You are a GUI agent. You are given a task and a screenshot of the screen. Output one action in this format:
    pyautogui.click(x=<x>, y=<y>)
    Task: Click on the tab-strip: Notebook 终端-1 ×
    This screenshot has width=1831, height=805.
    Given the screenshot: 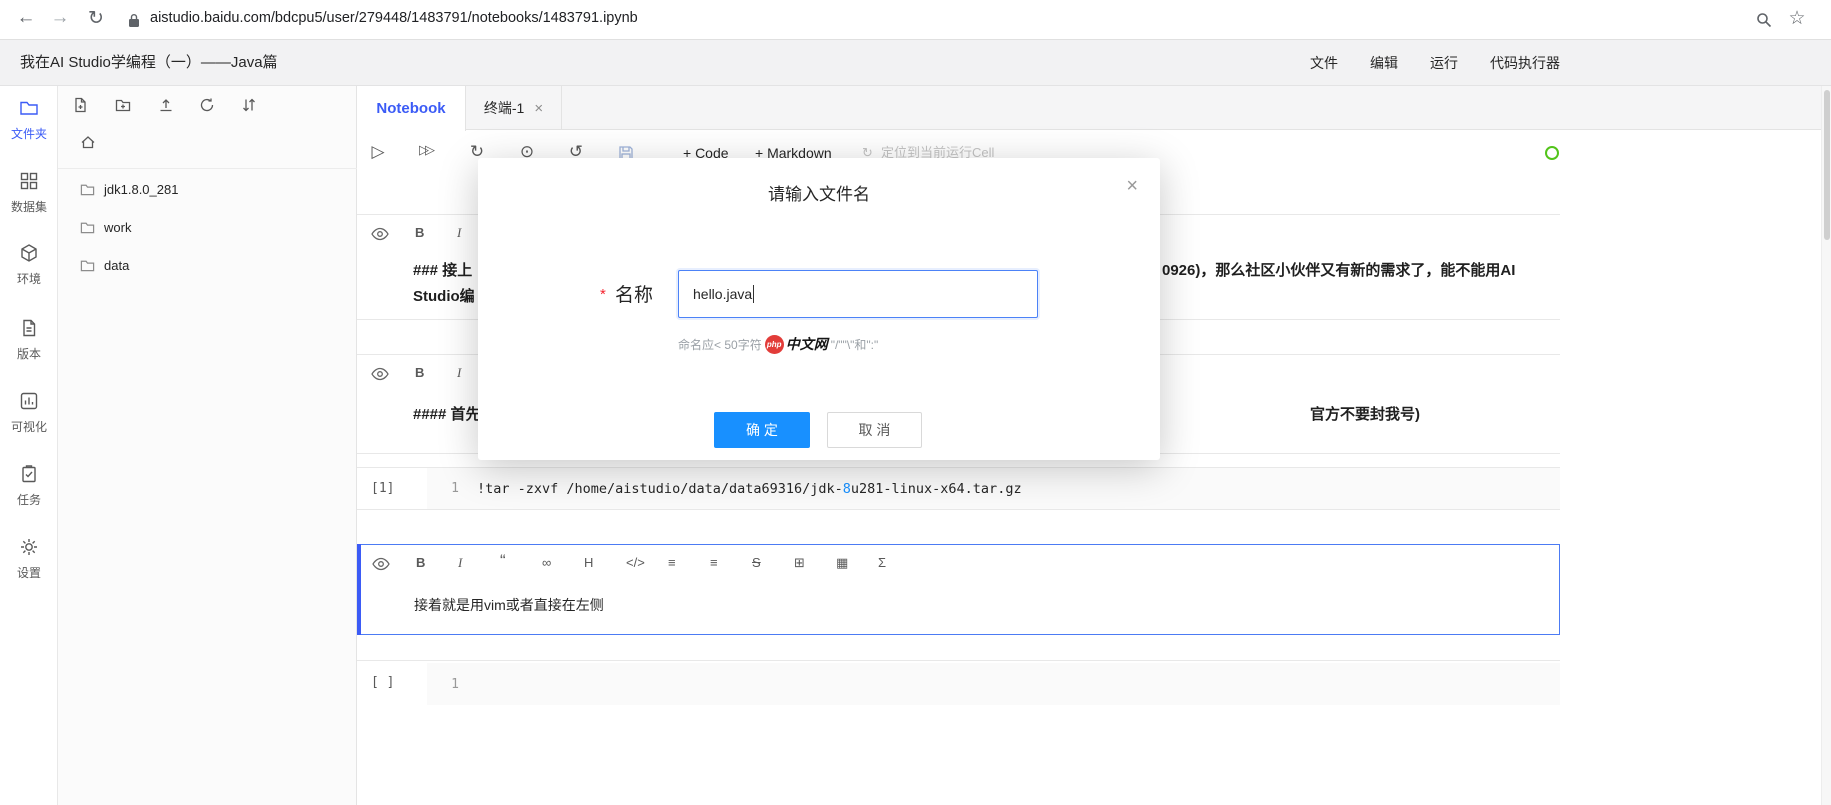 What is the action you would take?
    pyautogui.click(x=1094, y=108)
    